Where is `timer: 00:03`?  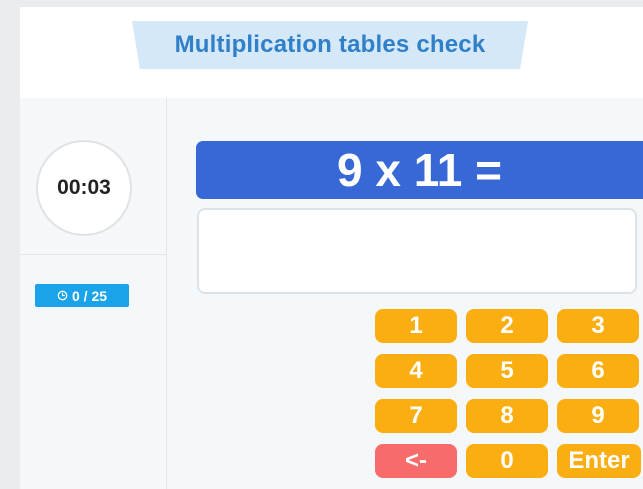 timer: 00:03 is located at coordinates (84, 188).